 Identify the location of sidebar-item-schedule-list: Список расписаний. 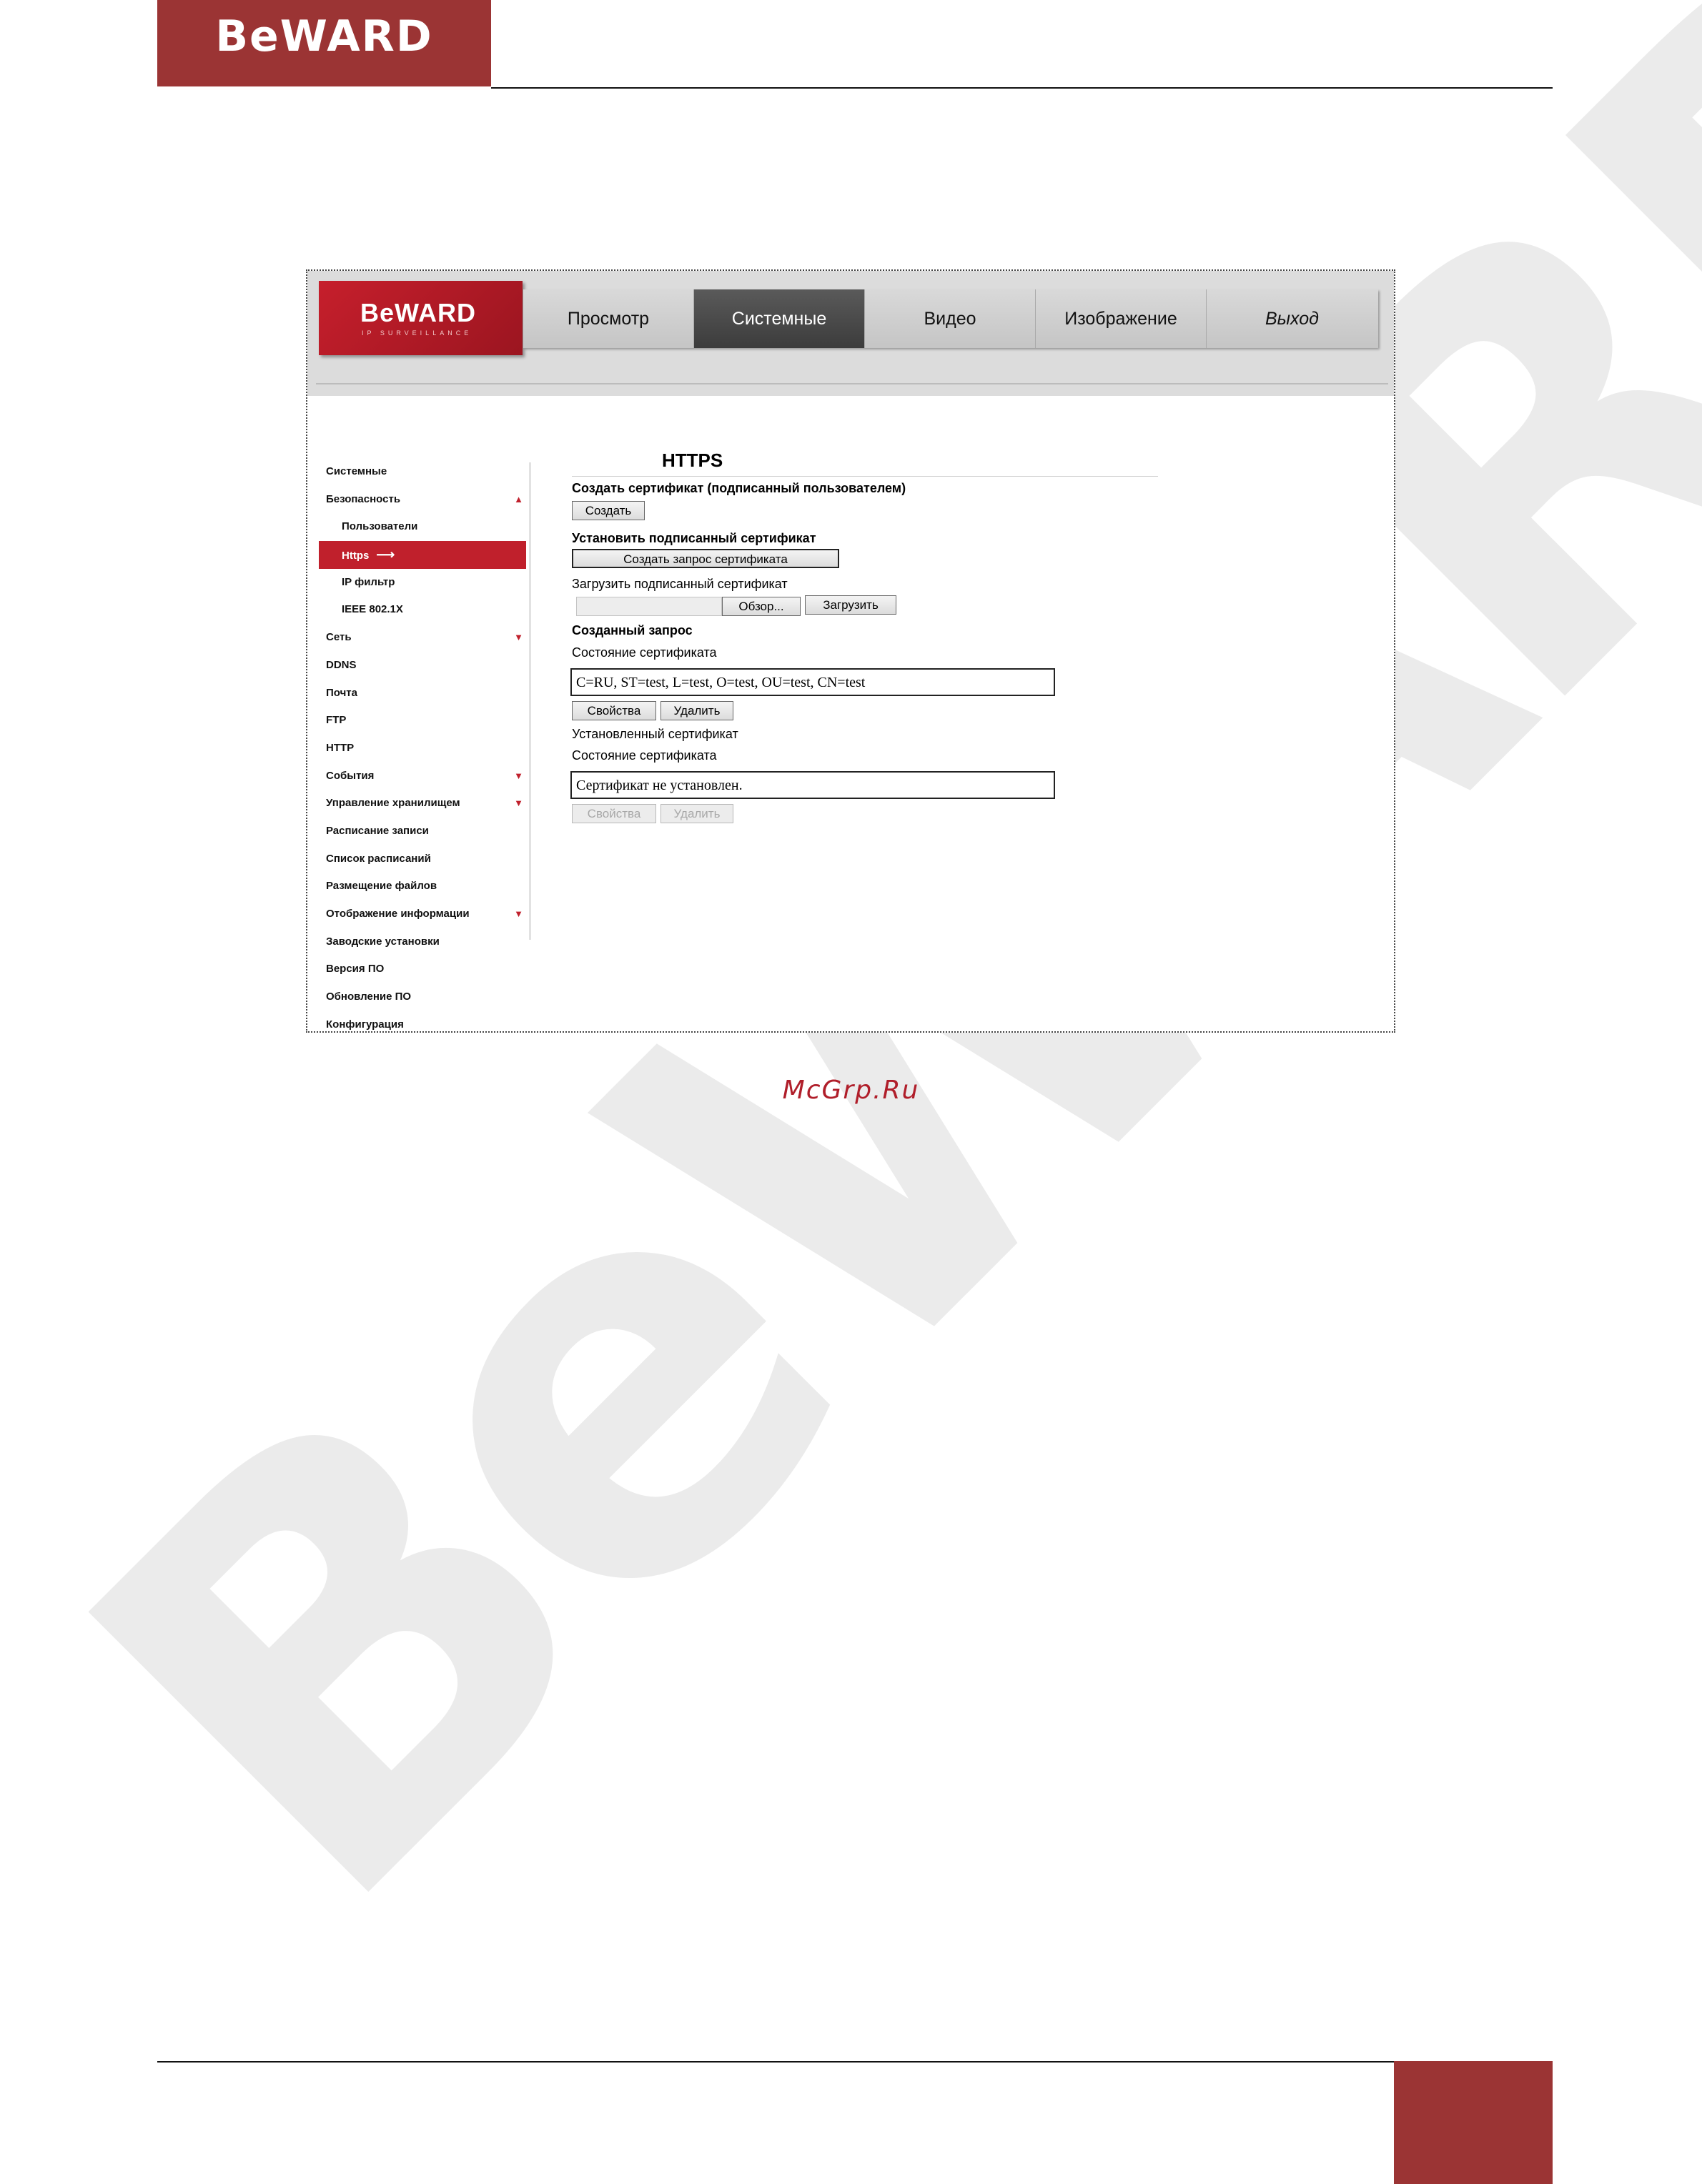
(423, 859).